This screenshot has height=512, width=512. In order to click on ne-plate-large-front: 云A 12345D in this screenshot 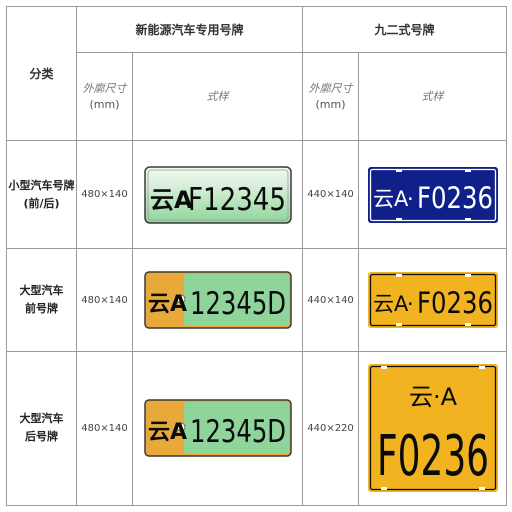, I will do `click(217, 300)`.